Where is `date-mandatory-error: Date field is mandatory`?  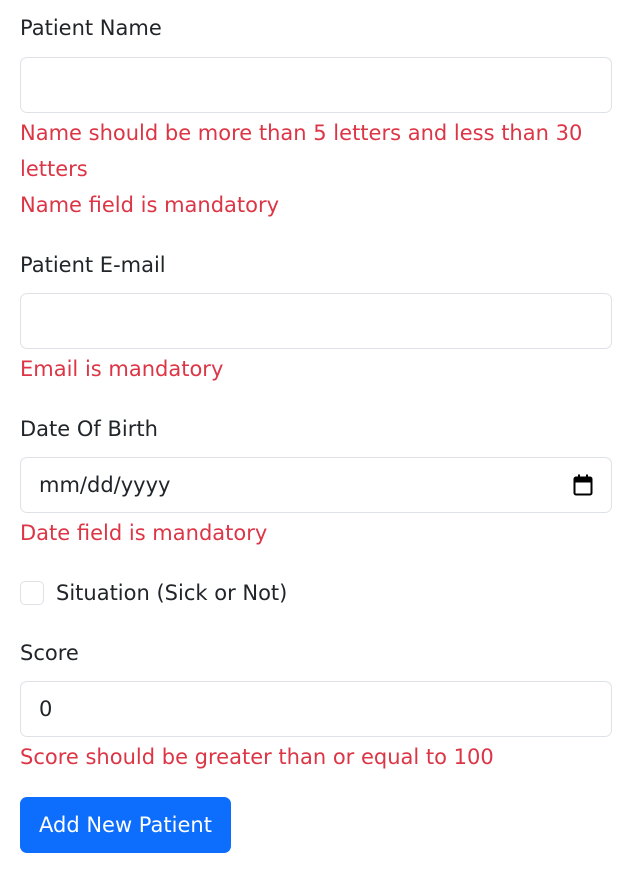
date-mandatory-error: Date field is mandatory is located at coordinates (144, 533).